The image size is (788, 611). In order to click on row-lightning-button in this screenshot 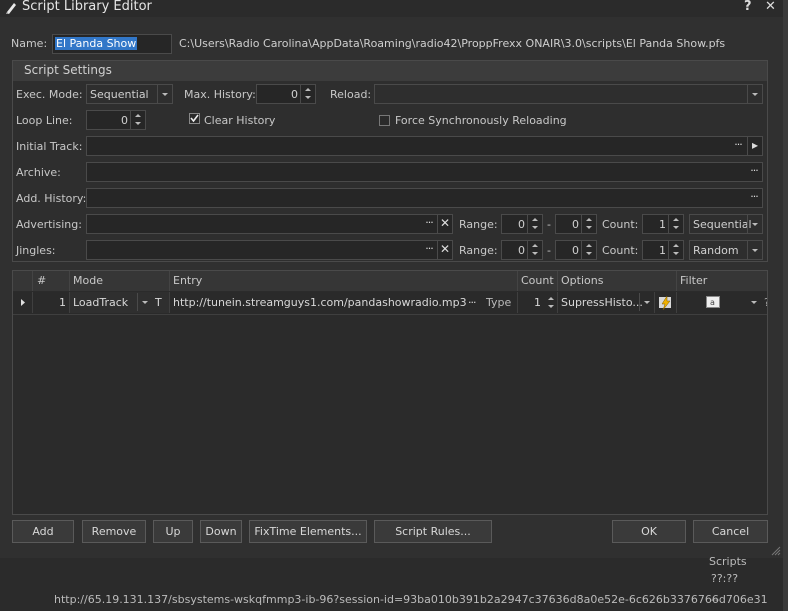, I will do `click(666, 302)`.